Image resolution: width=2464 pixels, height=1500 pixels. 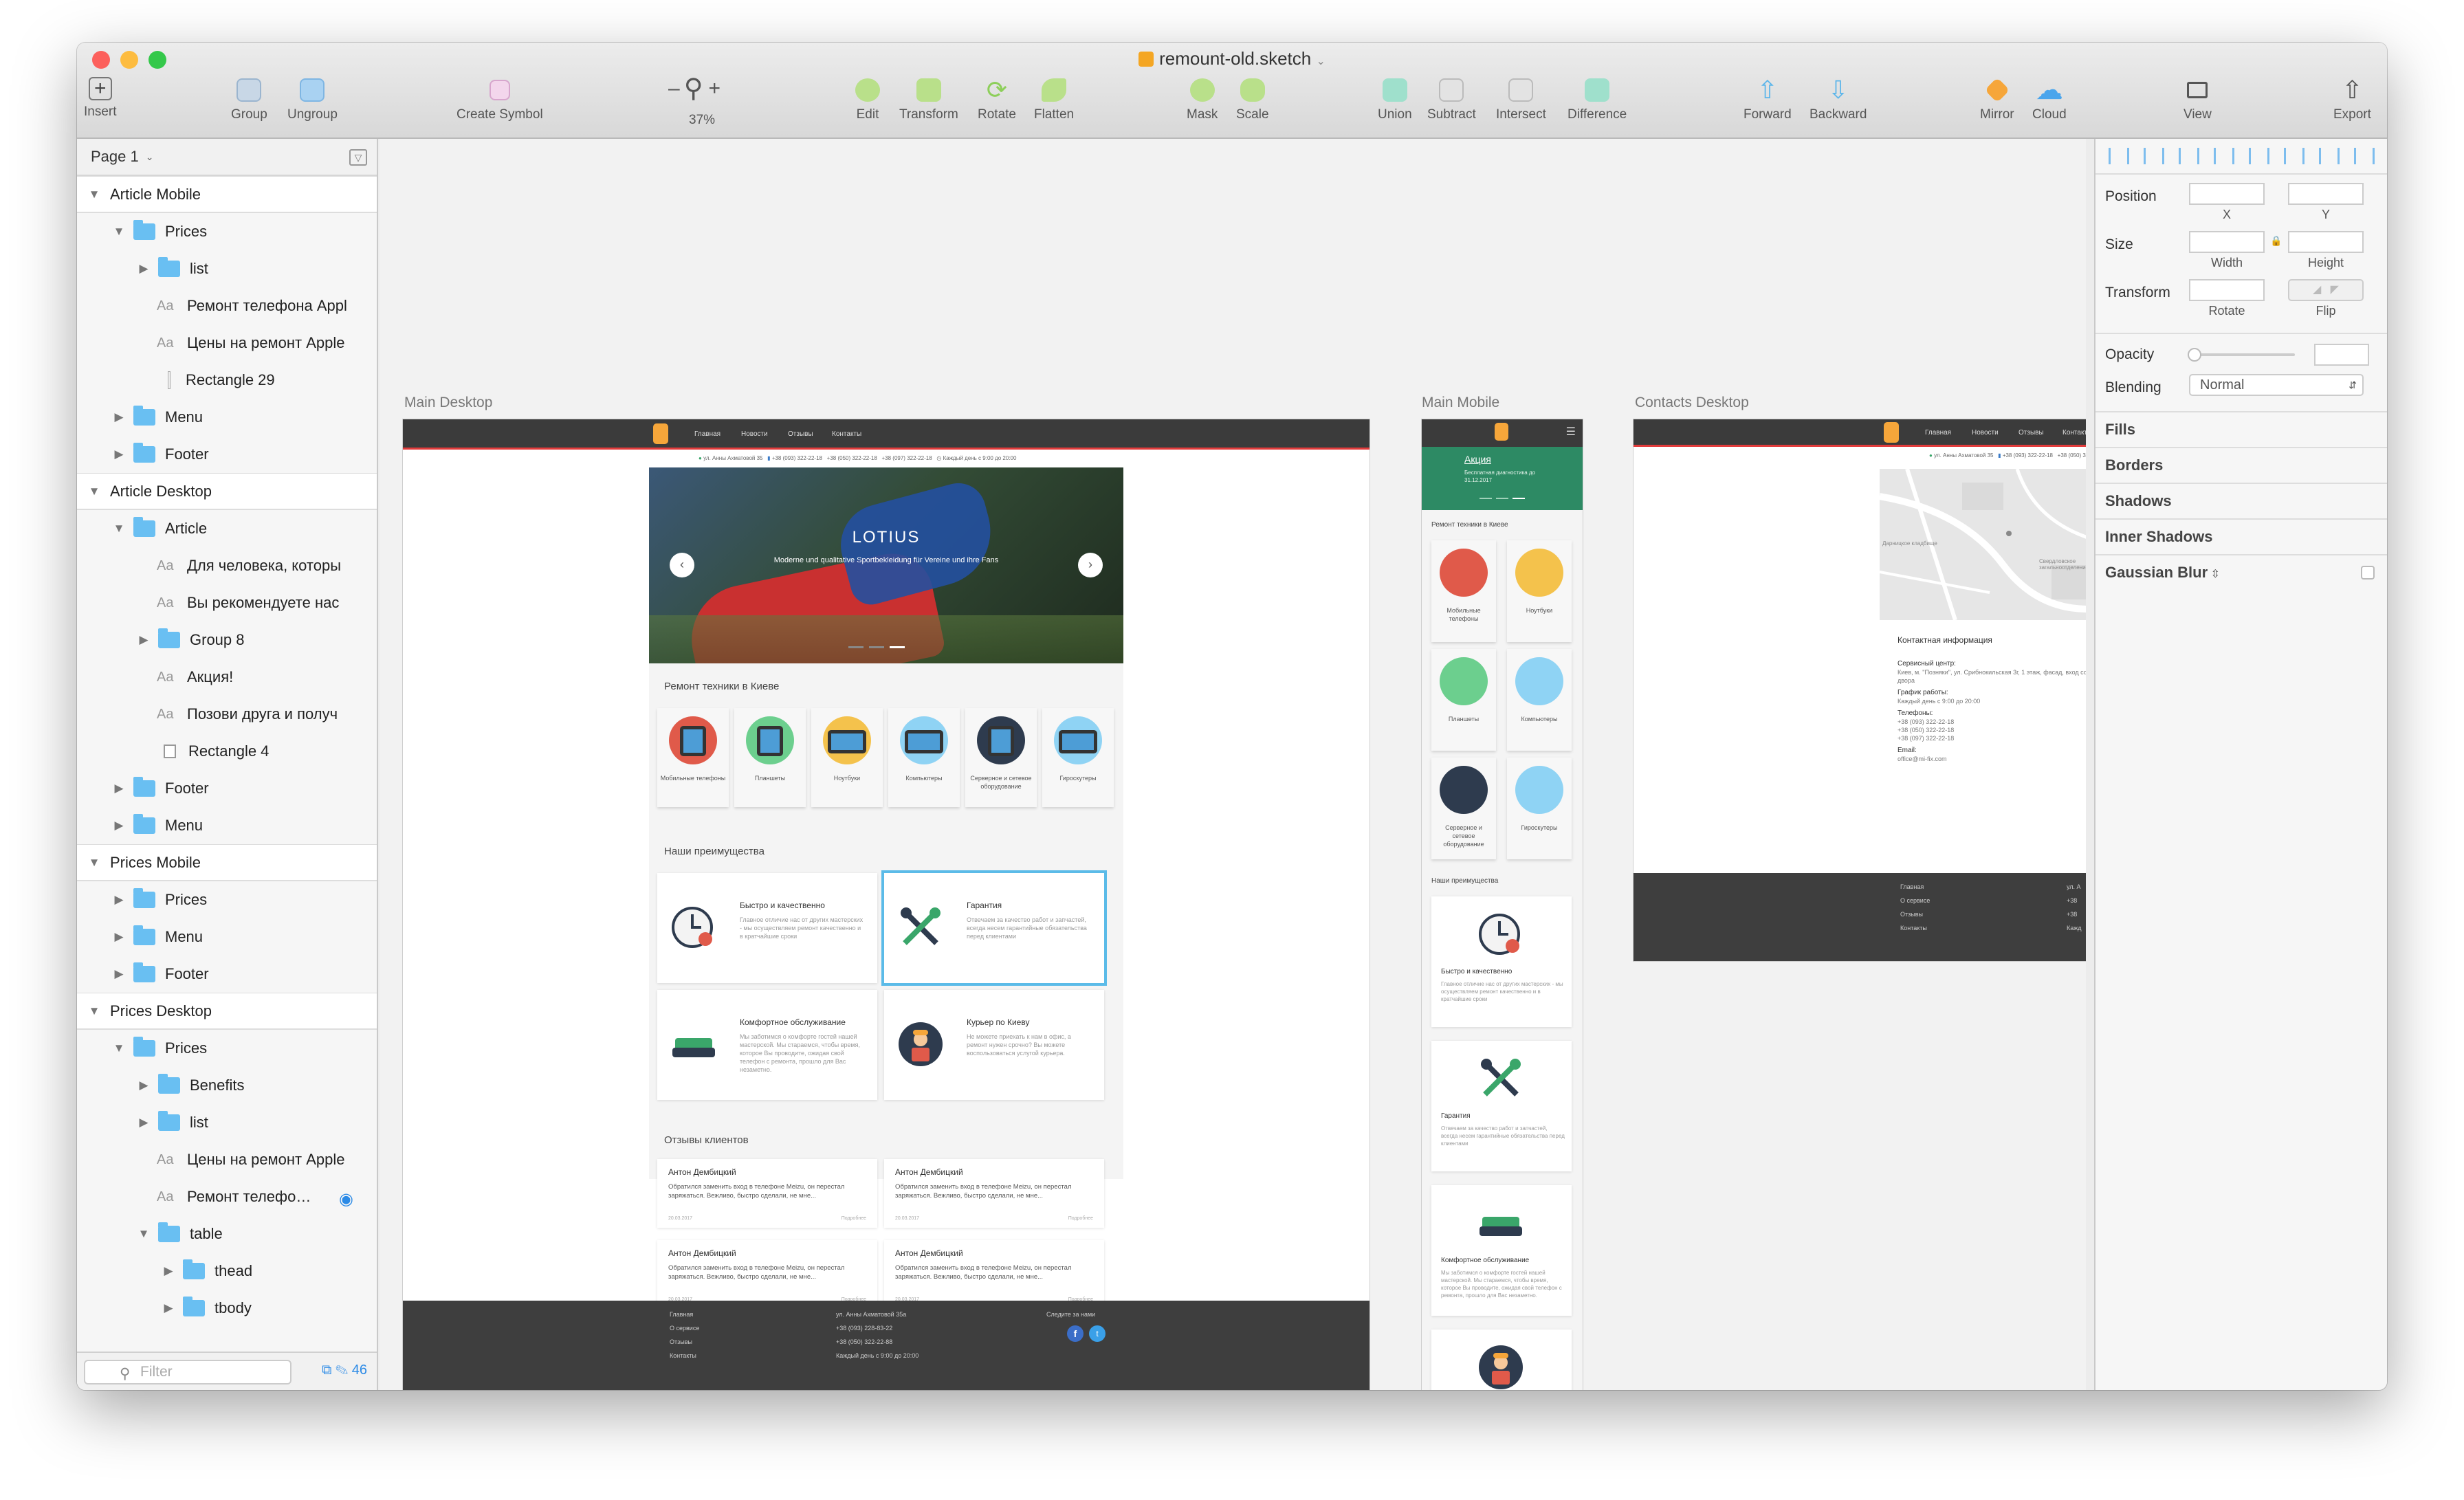 What do you see at coordinates (2223, 156) in the screenshot?
I see `align-center-icon` at bounding box center [2223, 156].